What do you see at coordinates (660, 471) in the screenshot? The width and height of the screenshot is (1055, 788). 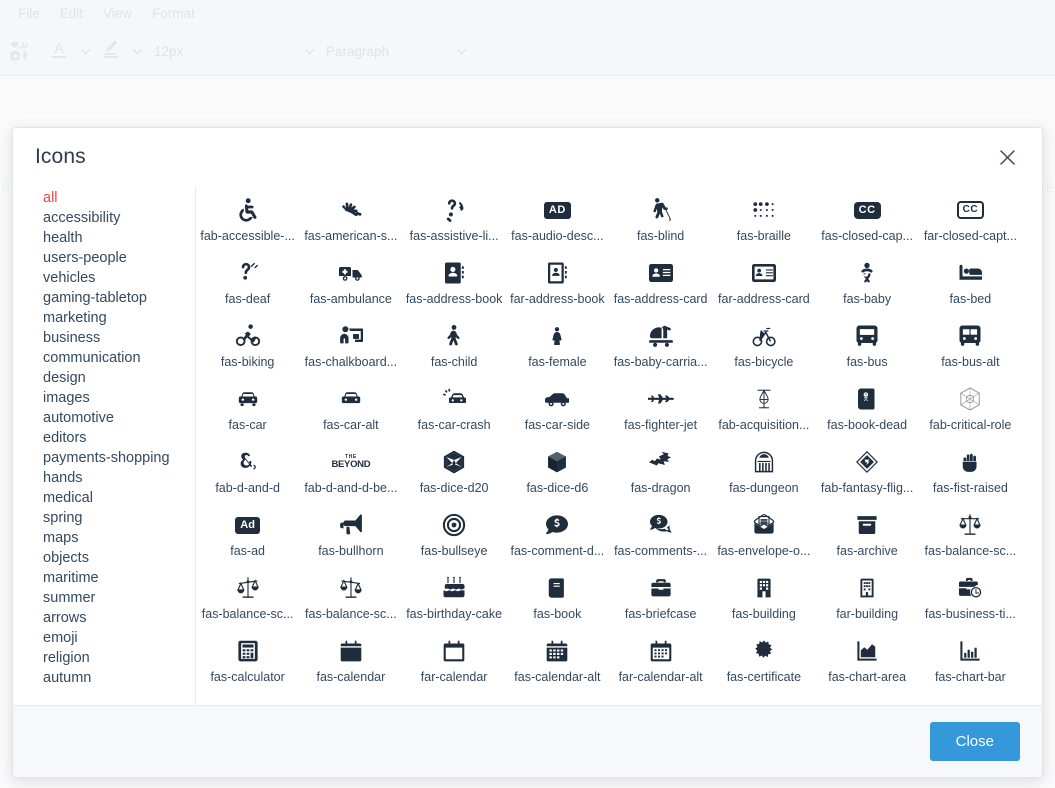 I see `icon-cell: fas-dragon` at bounding box center [660, 471].